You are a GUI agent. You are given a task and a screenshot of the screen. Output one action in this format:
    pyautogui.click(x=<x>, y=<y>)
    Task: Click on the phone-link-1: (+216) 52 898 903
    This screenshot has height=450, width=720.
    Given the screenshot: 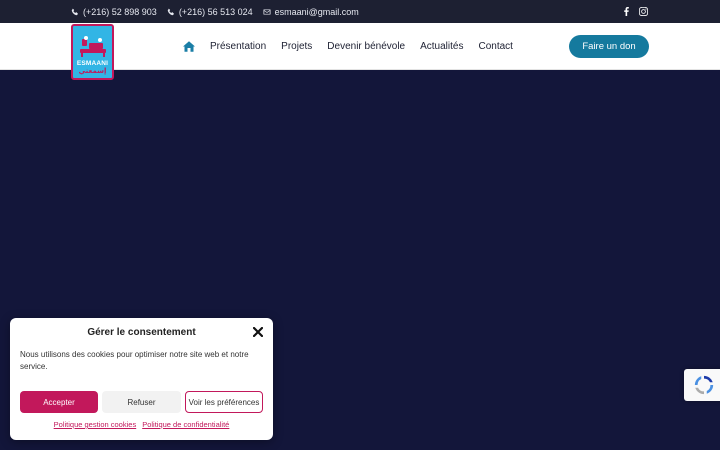 What is the action you would take?
    pyautogui.click(x=114, y=12)
    